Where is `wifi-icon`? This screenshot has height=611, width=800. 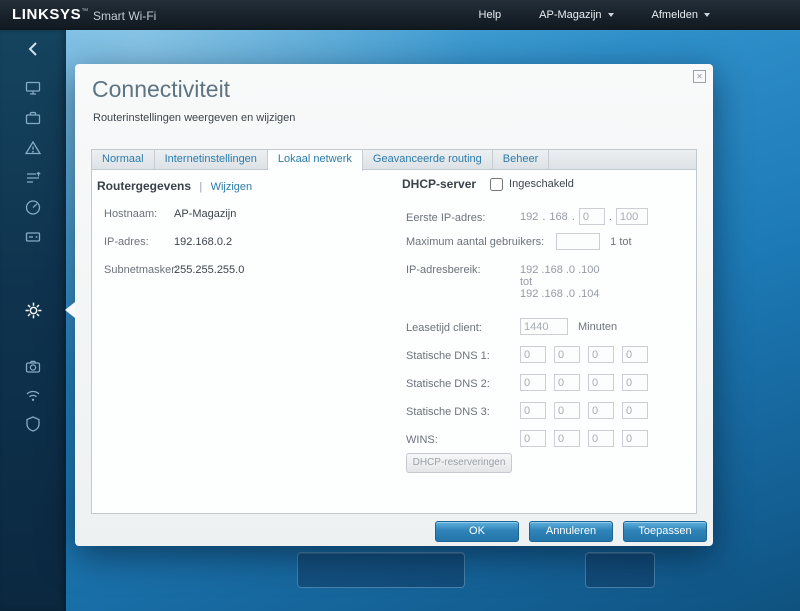
wifi-icon is located at coordinates (33, 395).